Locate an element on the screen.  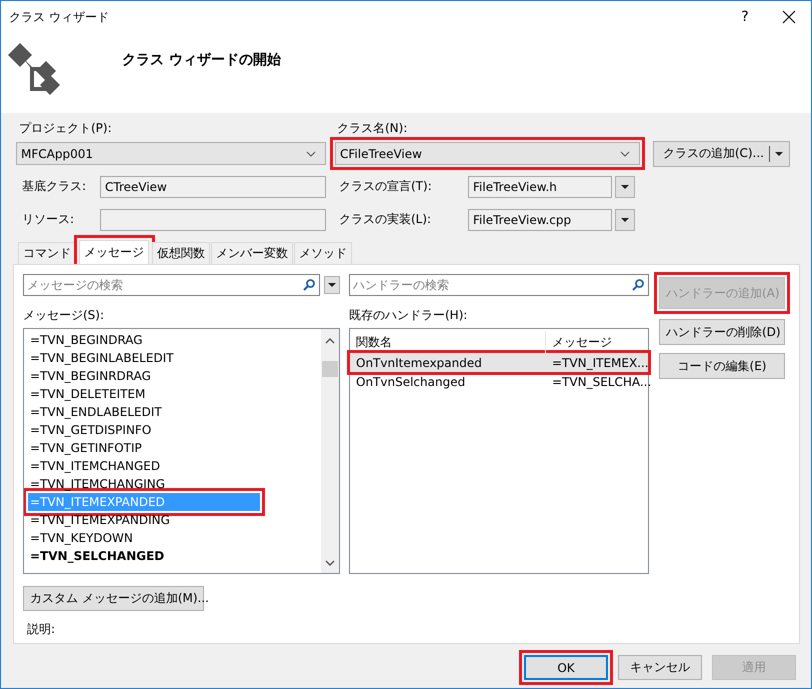
message-item: =TVN_DELETEITEM is located at coordinates (144, 394).